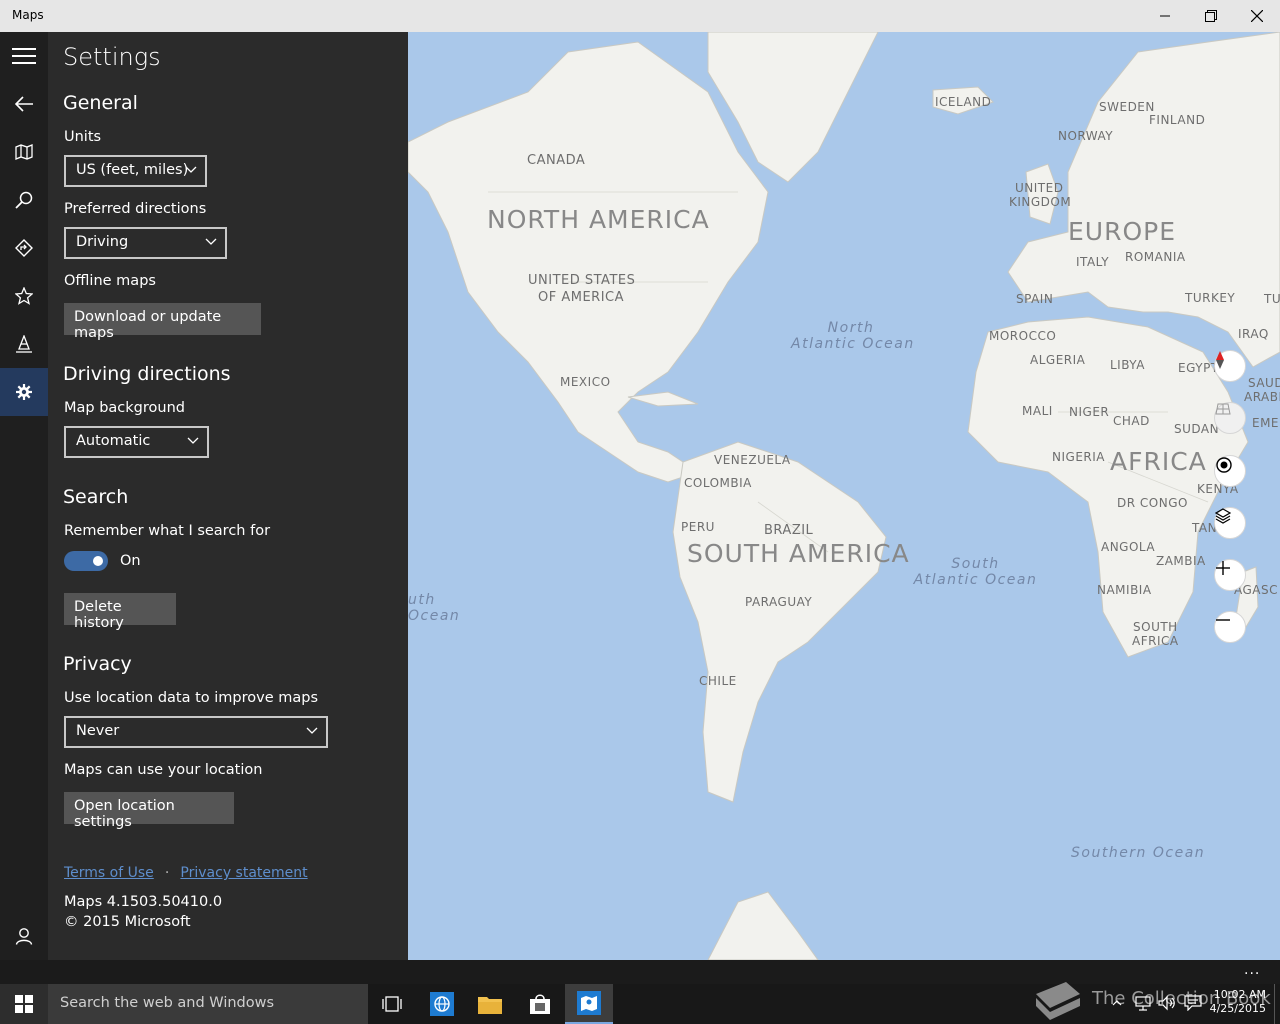 This screenshot has height=1024, width=1280. Describe the element at coordinates (1262, 397) in the screenshot. I see `map-label-country: ARABIA` at that location.